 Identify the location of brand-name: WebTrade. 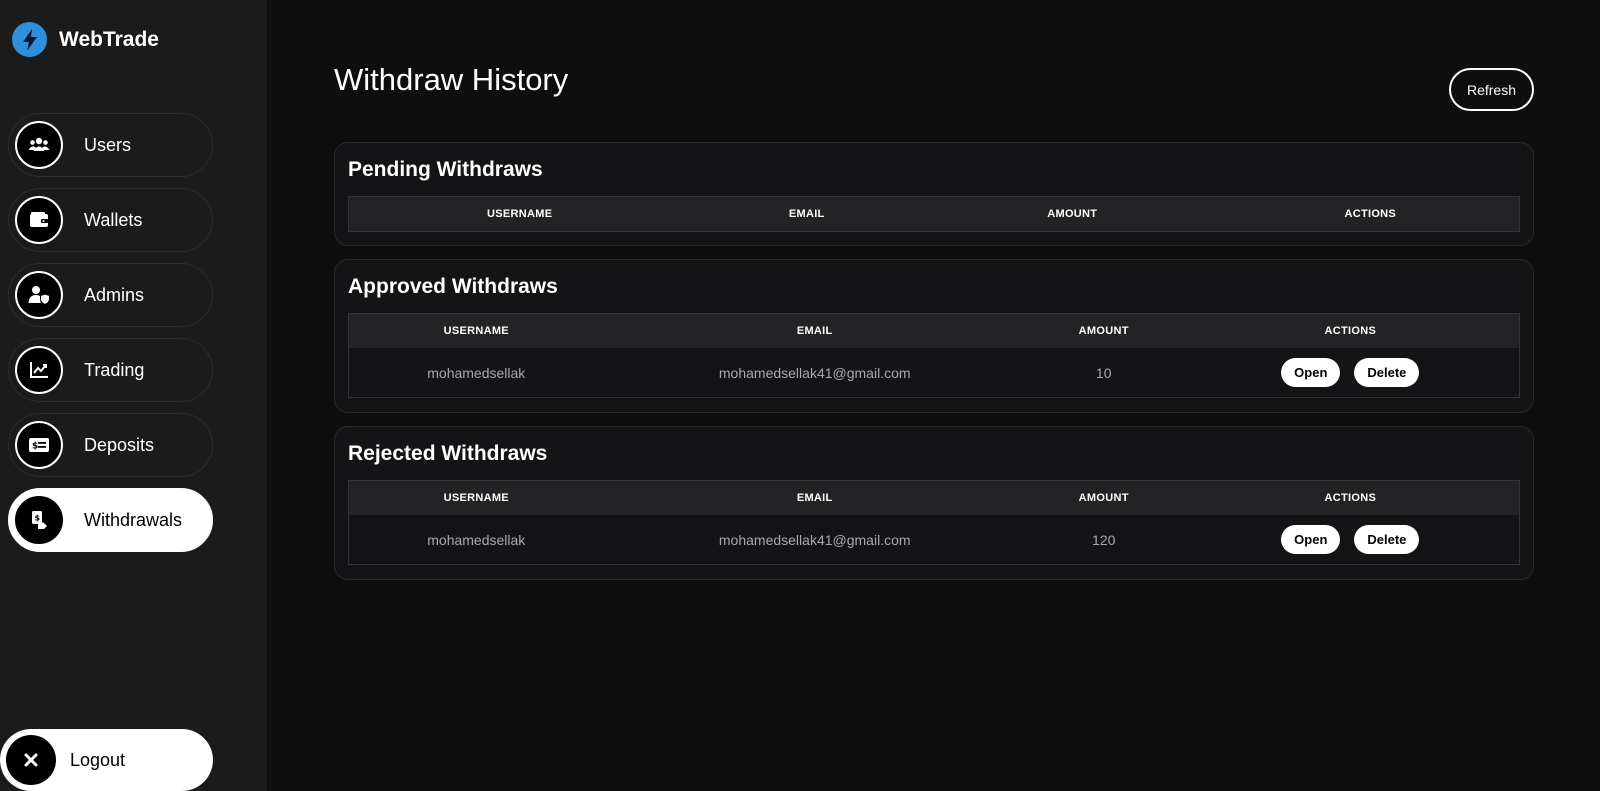
(109, 39).